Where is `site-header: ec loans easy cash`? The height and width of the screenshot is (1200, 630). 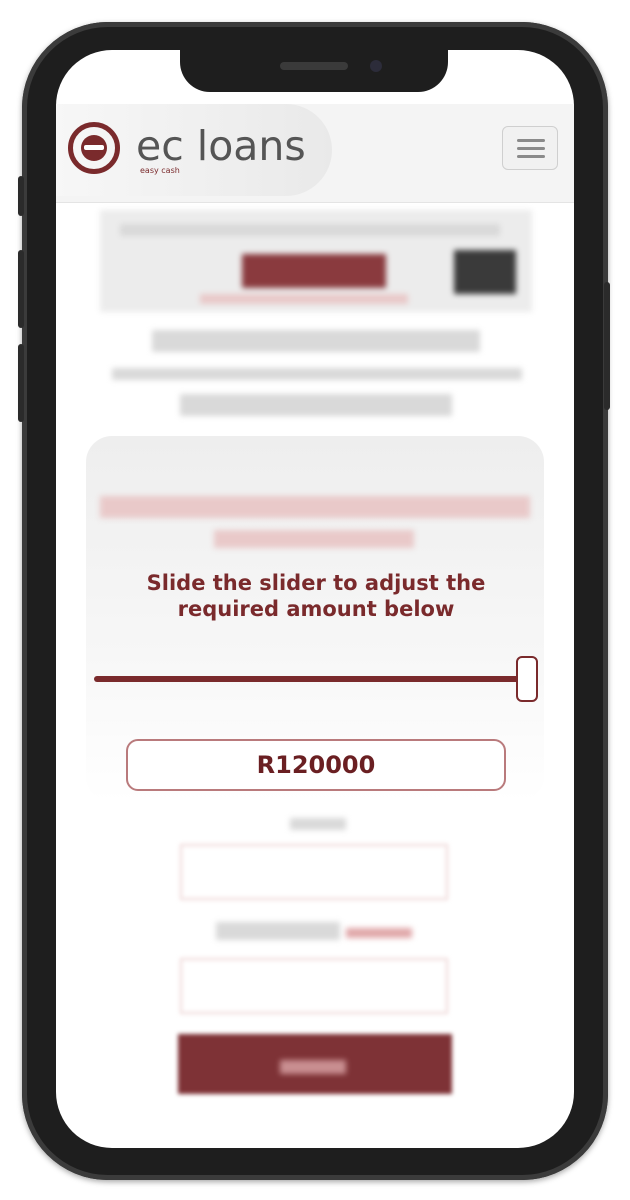 site-header: ec loans easy cash is located at coordinates (315, 153).